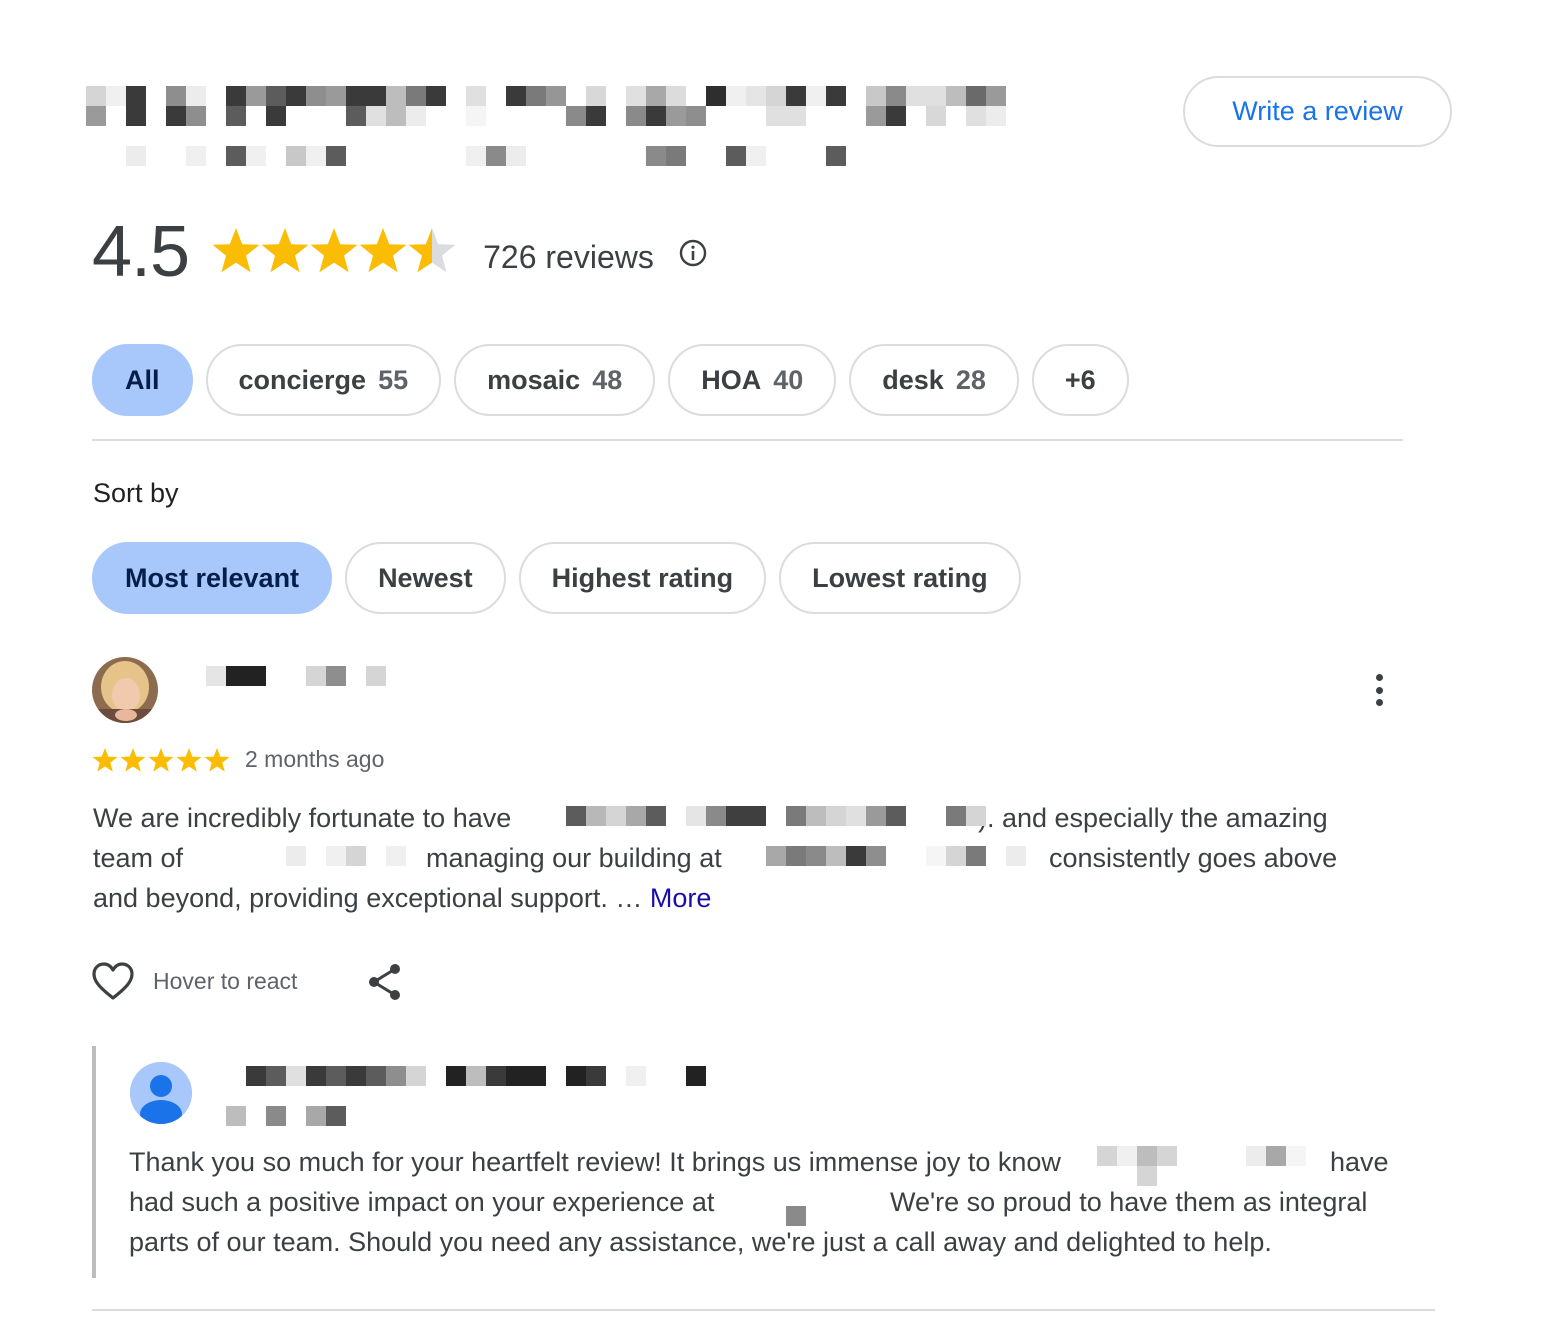  Describe the element at coordinates (900, 578) in the screenshot. I see `sort-chip-lowest-rating: Lowest rating` at that location.